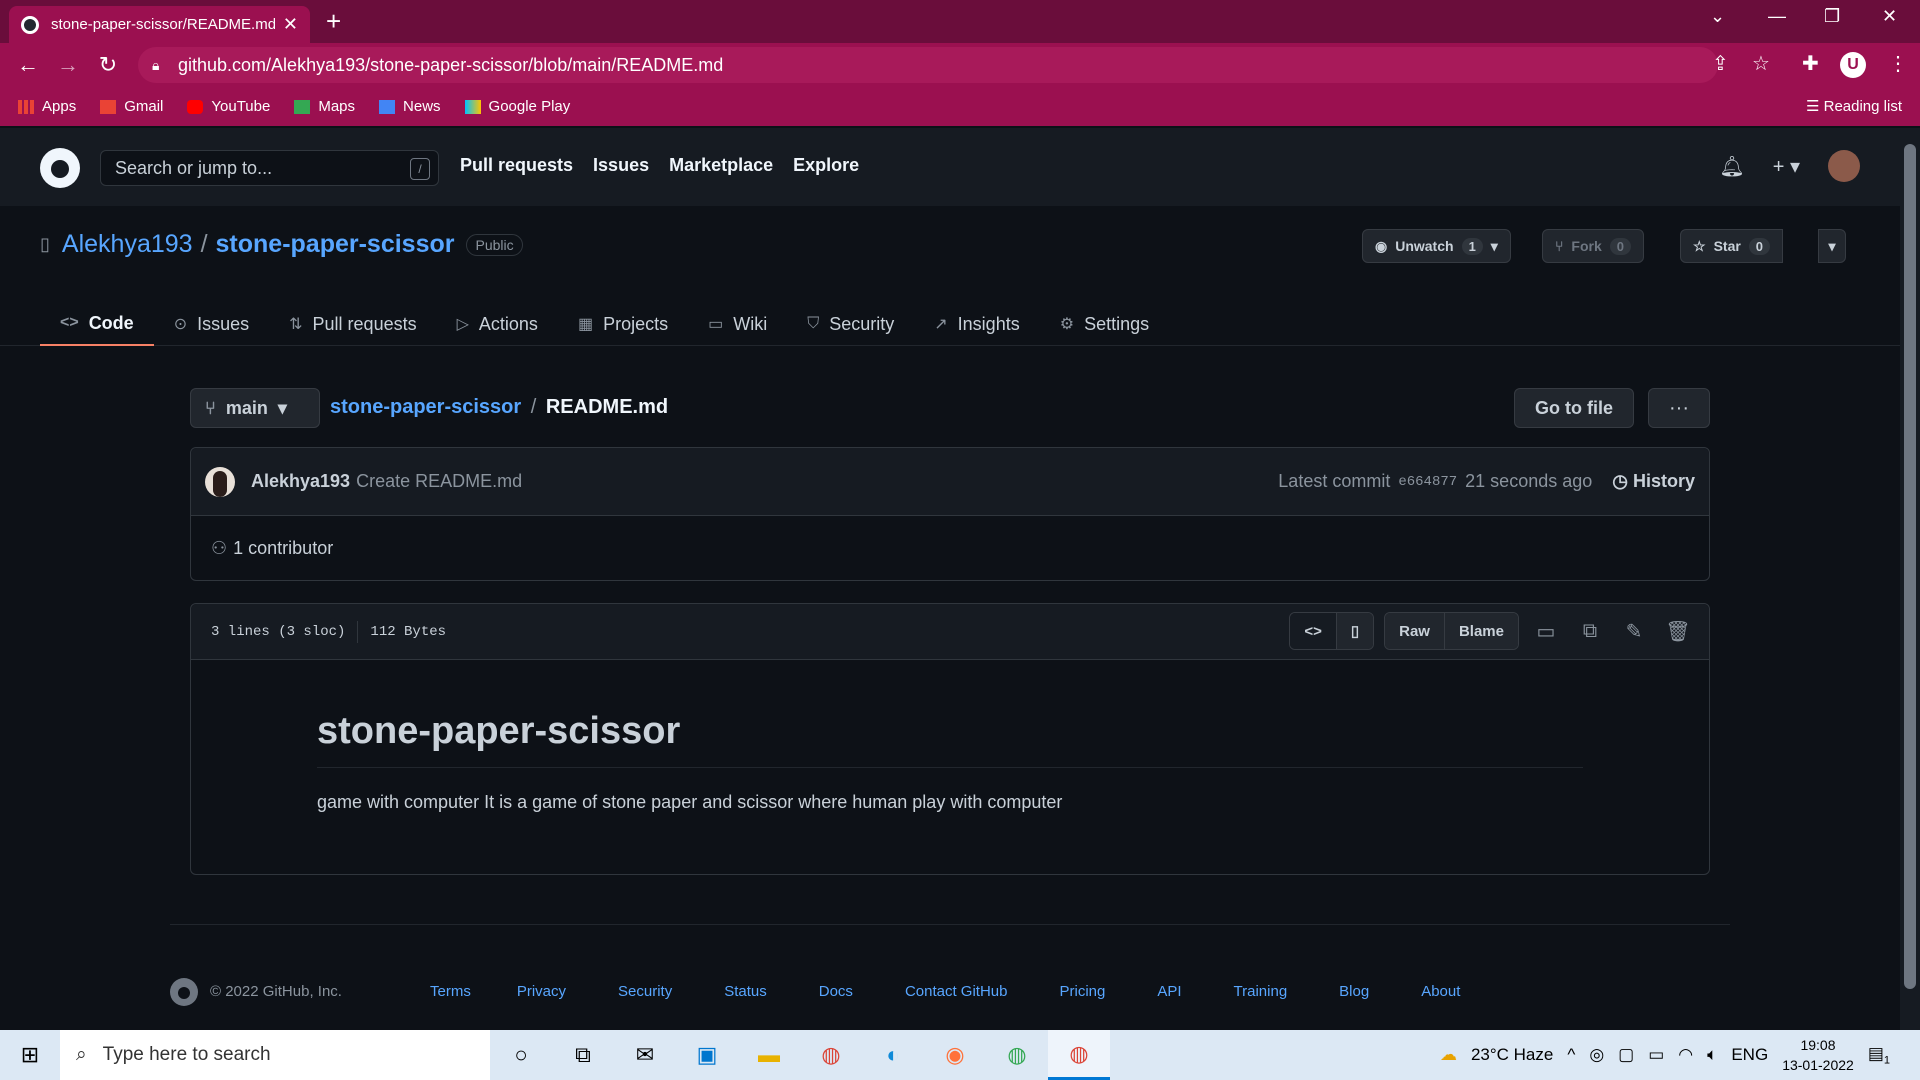  What do you see at coordinates (410, 106) in the screenshot?
I see `bookmark-news: News` at bounding box center [410, 106].